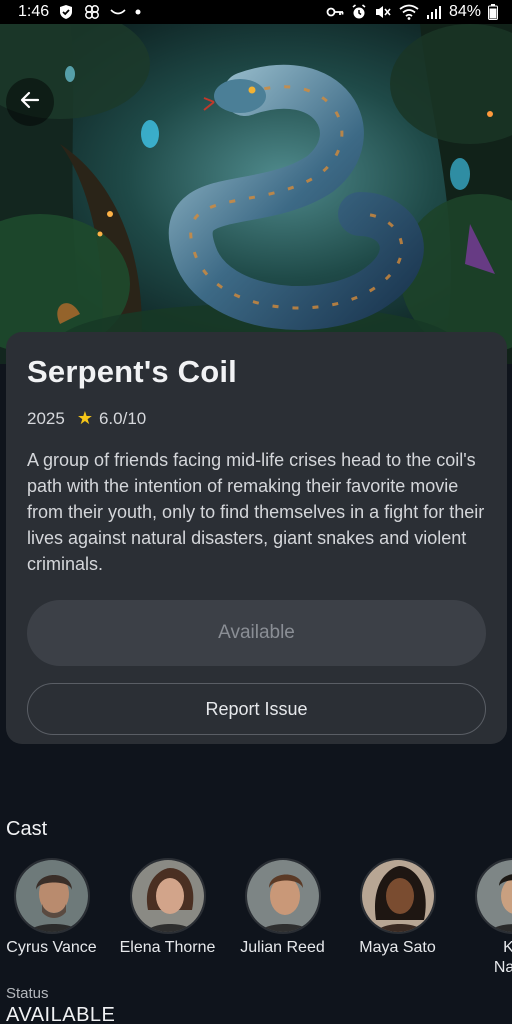 The width and height of the screenshot is (512, 1024). Describe the element at coordinates (409, 12) in the screenshot. I see `wifi-icon` at that location.